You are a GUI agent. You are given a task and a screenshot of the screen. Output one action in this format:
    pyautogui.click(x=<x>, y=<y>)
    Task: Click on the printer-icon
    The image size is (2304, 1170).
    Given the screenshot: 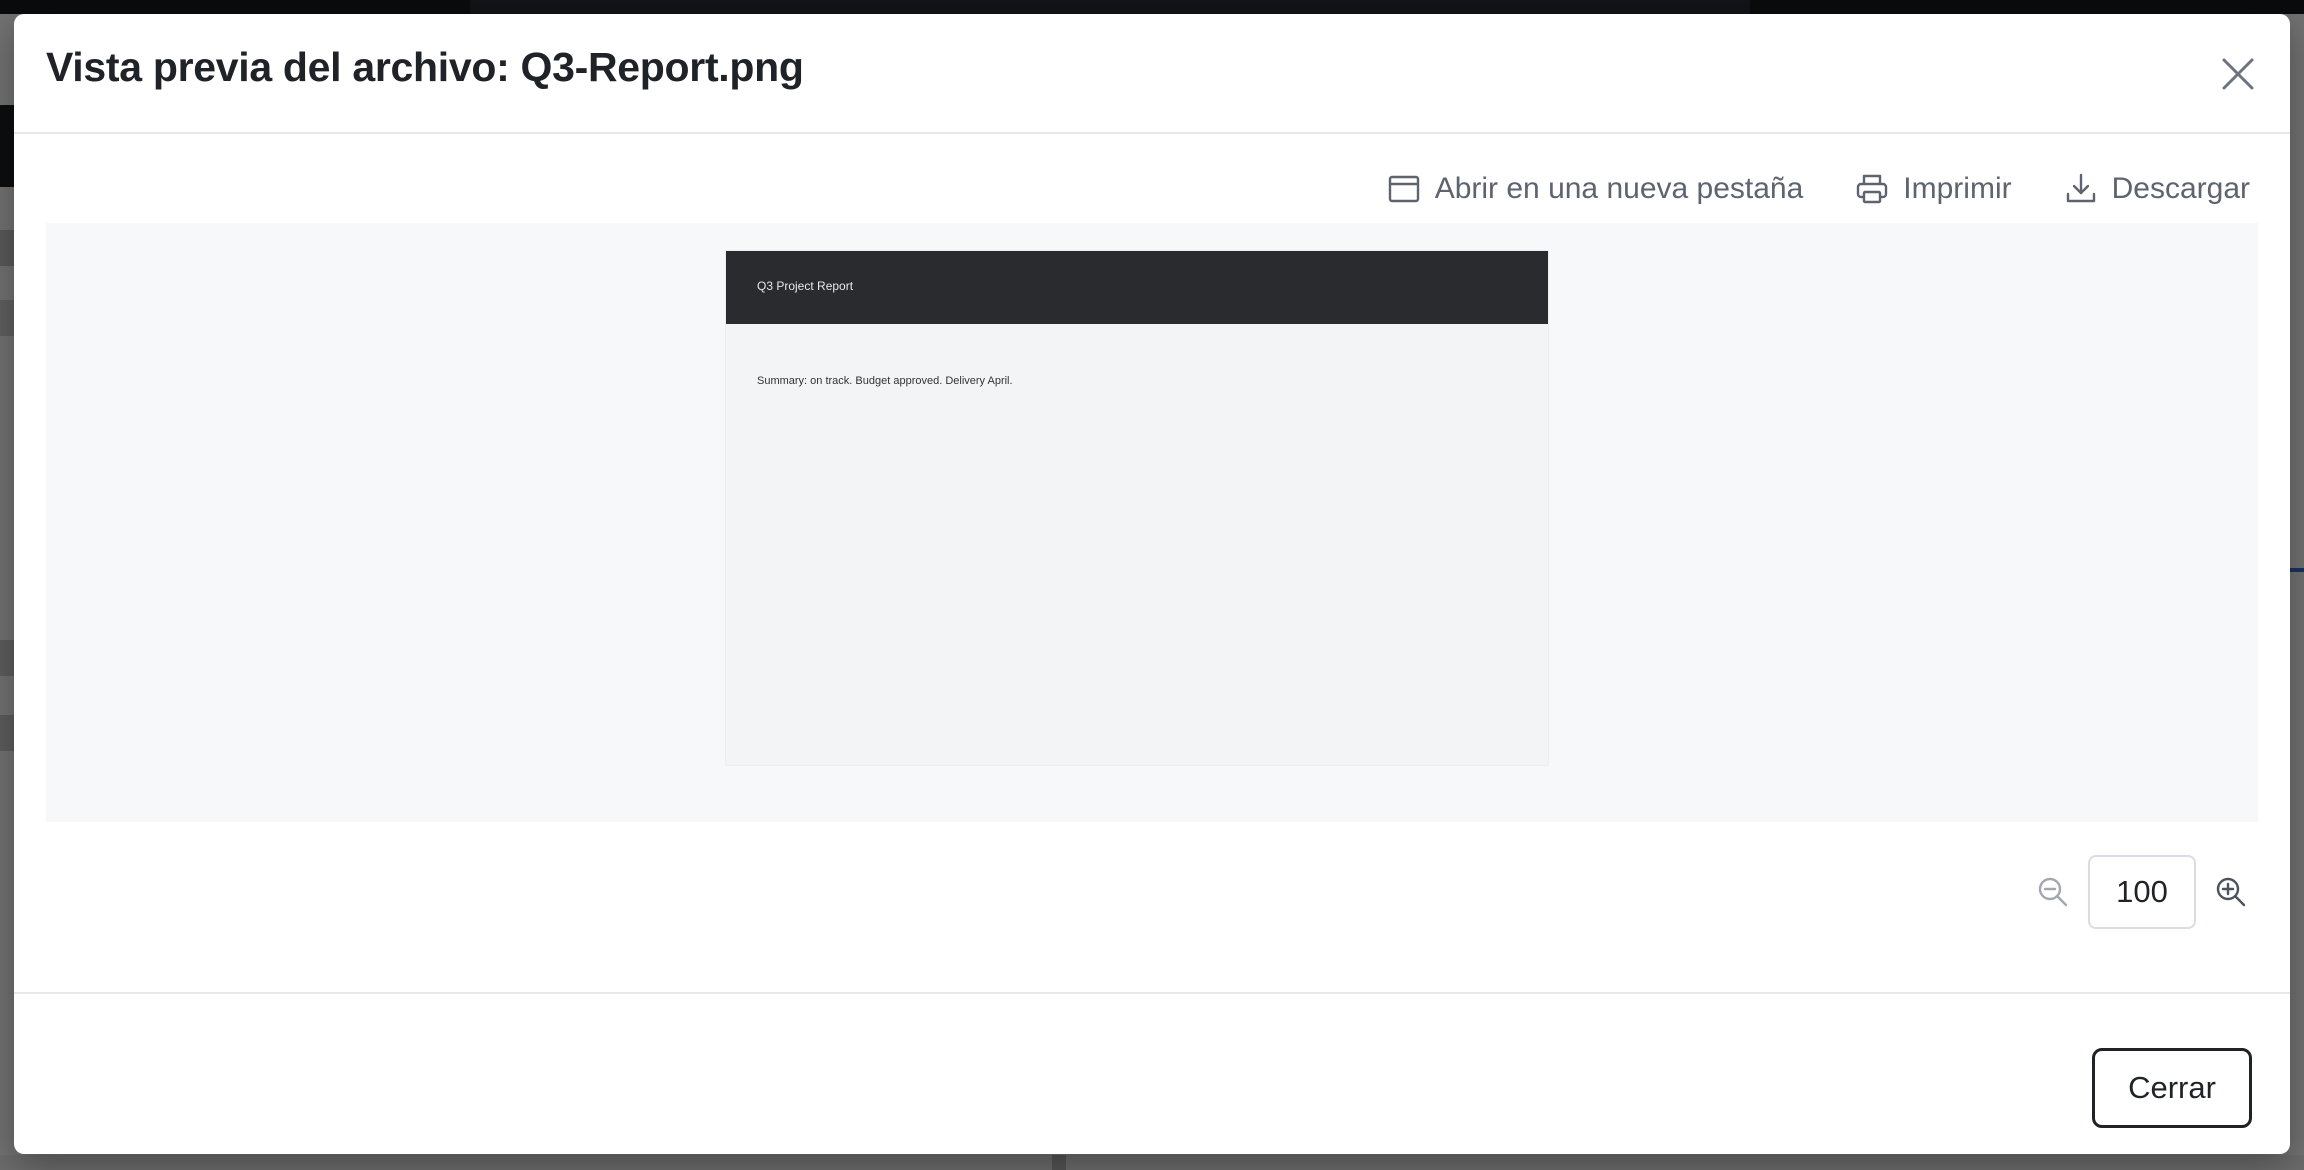 What is the action you would take?
    pyautogui.click(x=1872, y=189)
    